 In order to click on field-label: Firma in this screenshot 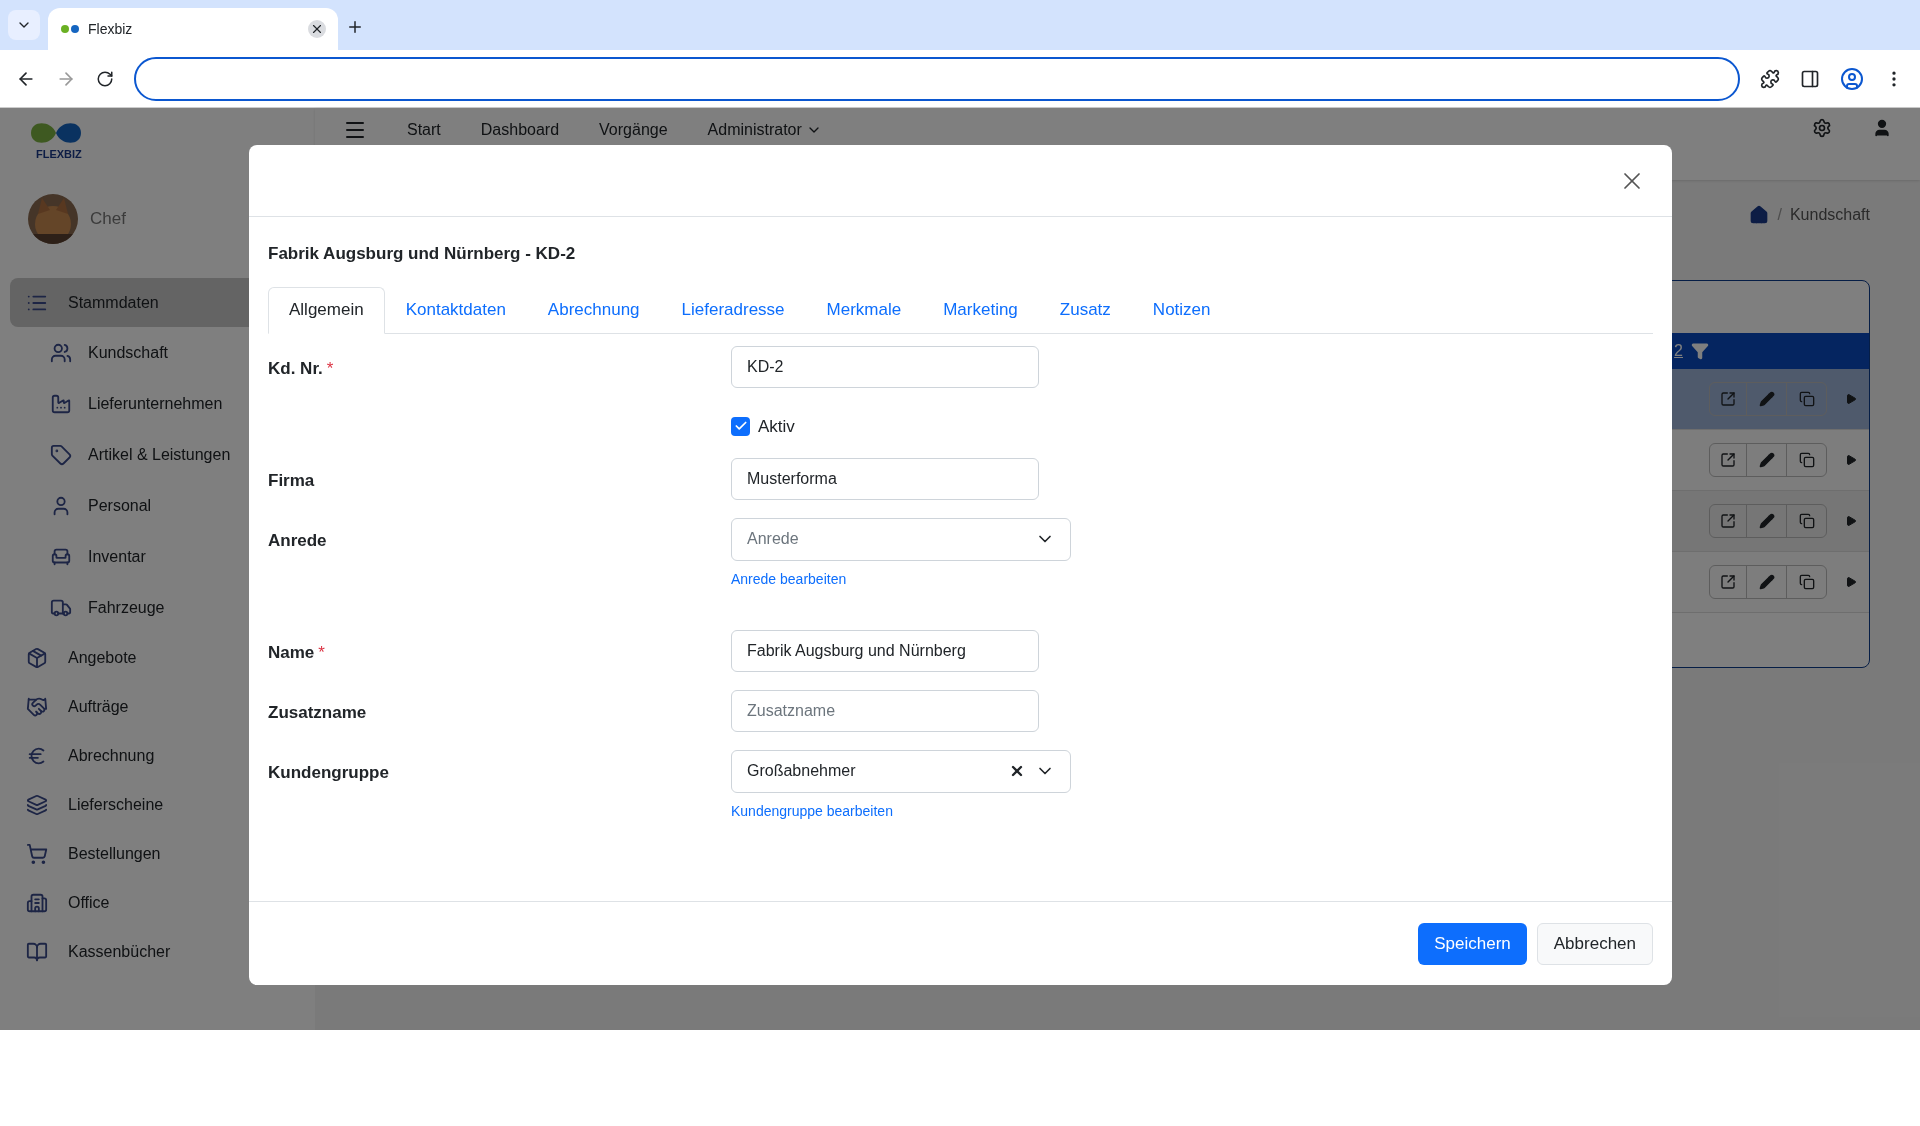, I will do `click(291, 480)`.